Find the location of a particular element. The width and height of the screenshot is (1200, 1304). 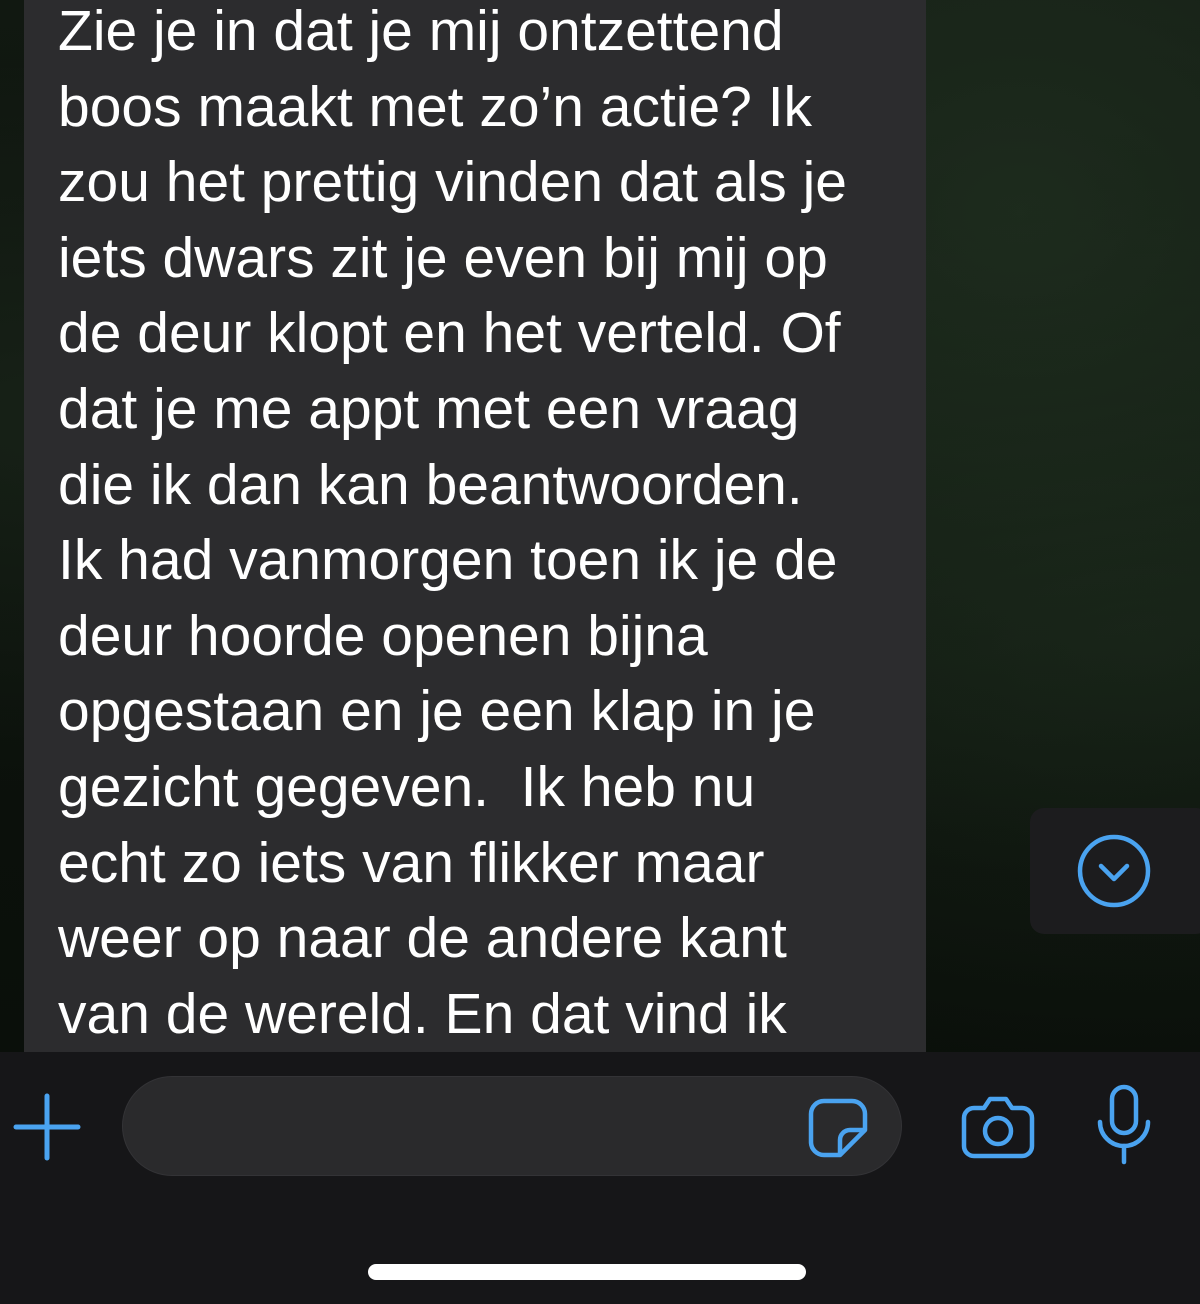

microphone-button is located at coordinates (1124, 1126).